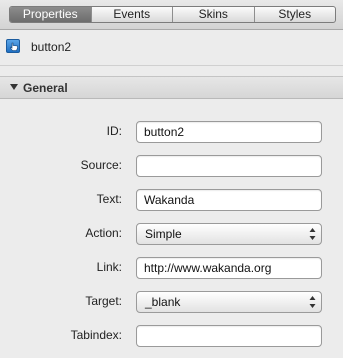 Image resolution: width=343 pixels, height=358 pixels. Describe the element at coordinates (229, 166) in the screenshot. I see `source-field` at that location.